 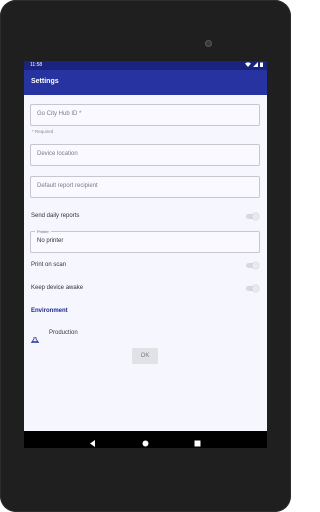 What do you see at coordinates (63, 333) in the screenshot?
I see `environment-selected-label: Production` at bounding box center [63, 333].